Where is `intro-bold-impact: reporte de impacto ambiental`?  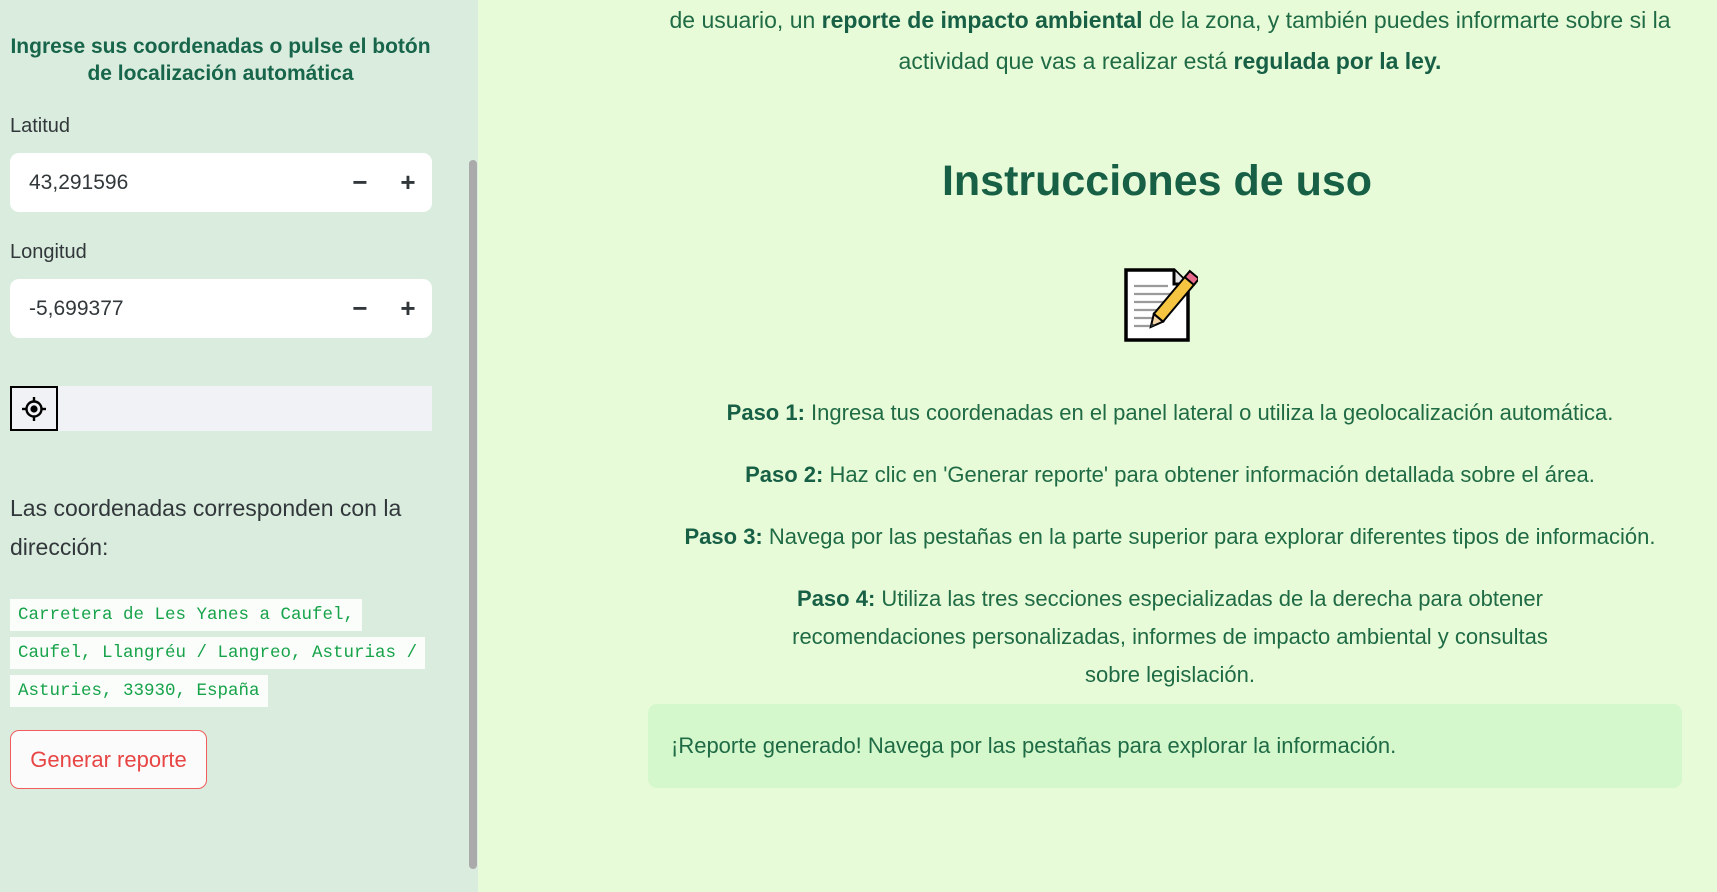 intro-bold-impact: reporte de impacto ambiental is located at coordinates (982, 20).